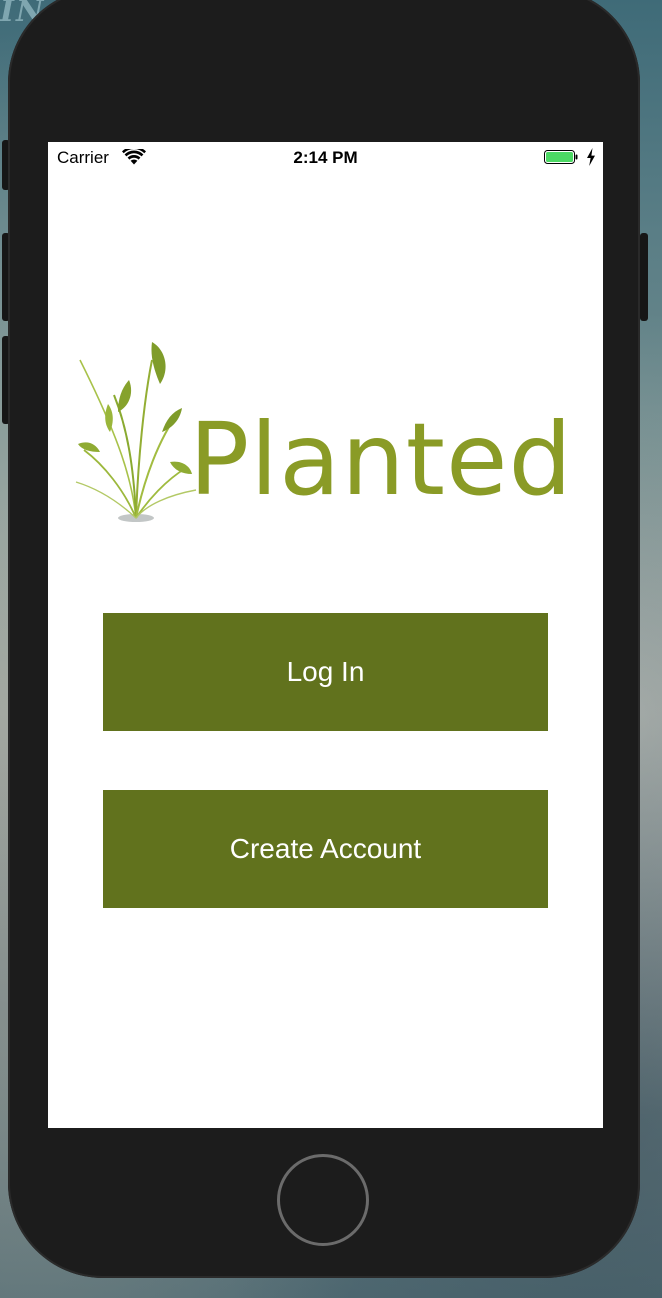 The image size is (662, 1298). I want to click on plant-sprout-icon, so click(136, 432).